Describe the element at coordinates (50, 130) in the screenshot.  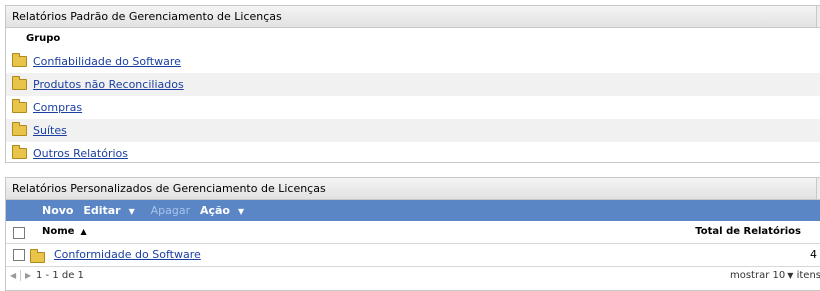
I see `group-link-suites: Suítes` at that location.